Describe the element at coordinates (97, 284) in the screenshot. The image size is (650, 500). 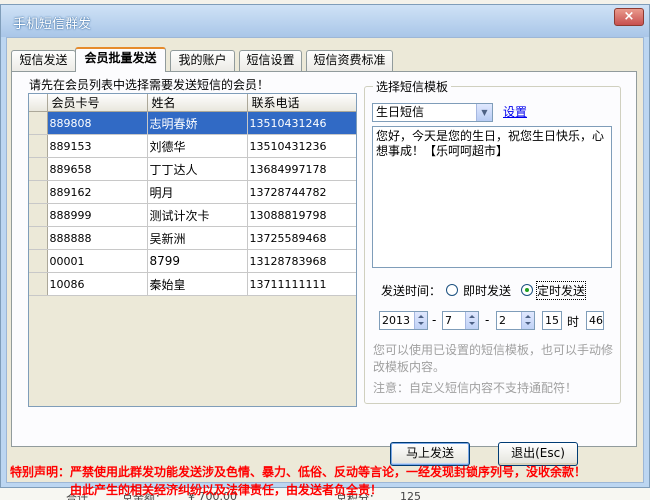
I see `cell-card-no: 10086` at that location.